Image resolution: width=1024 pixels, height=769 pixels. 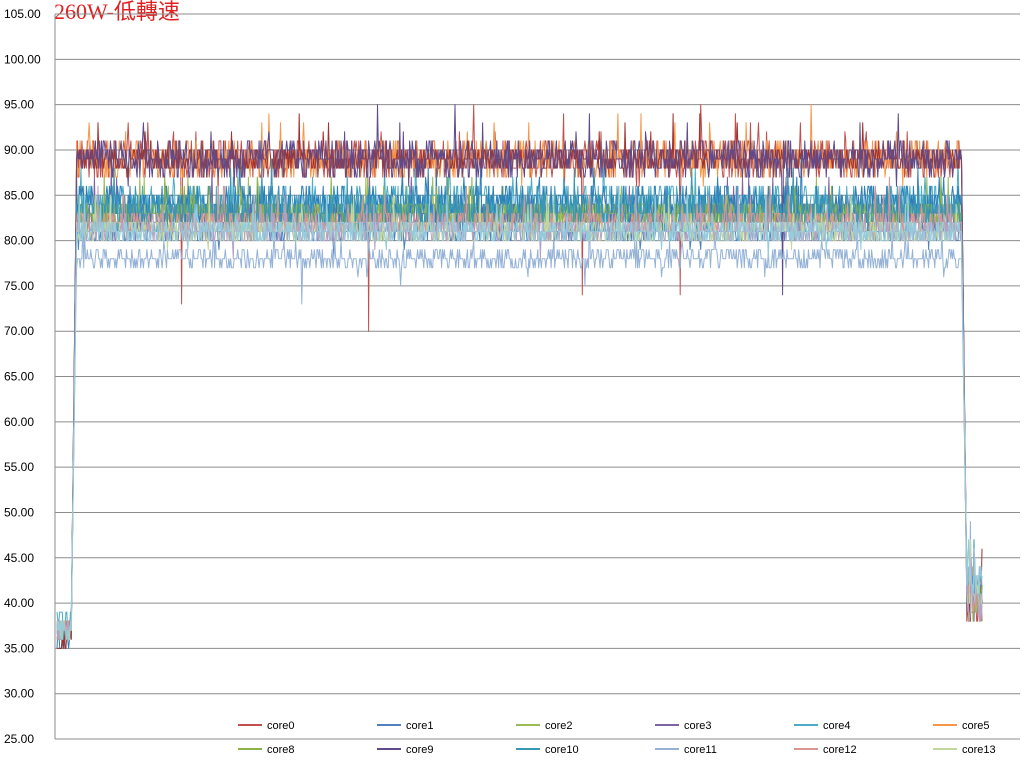 What do you see at coordinates (420, 750) in the screenshot?
I see `legend-label-core9: core9` at bounding box center [420, 750].